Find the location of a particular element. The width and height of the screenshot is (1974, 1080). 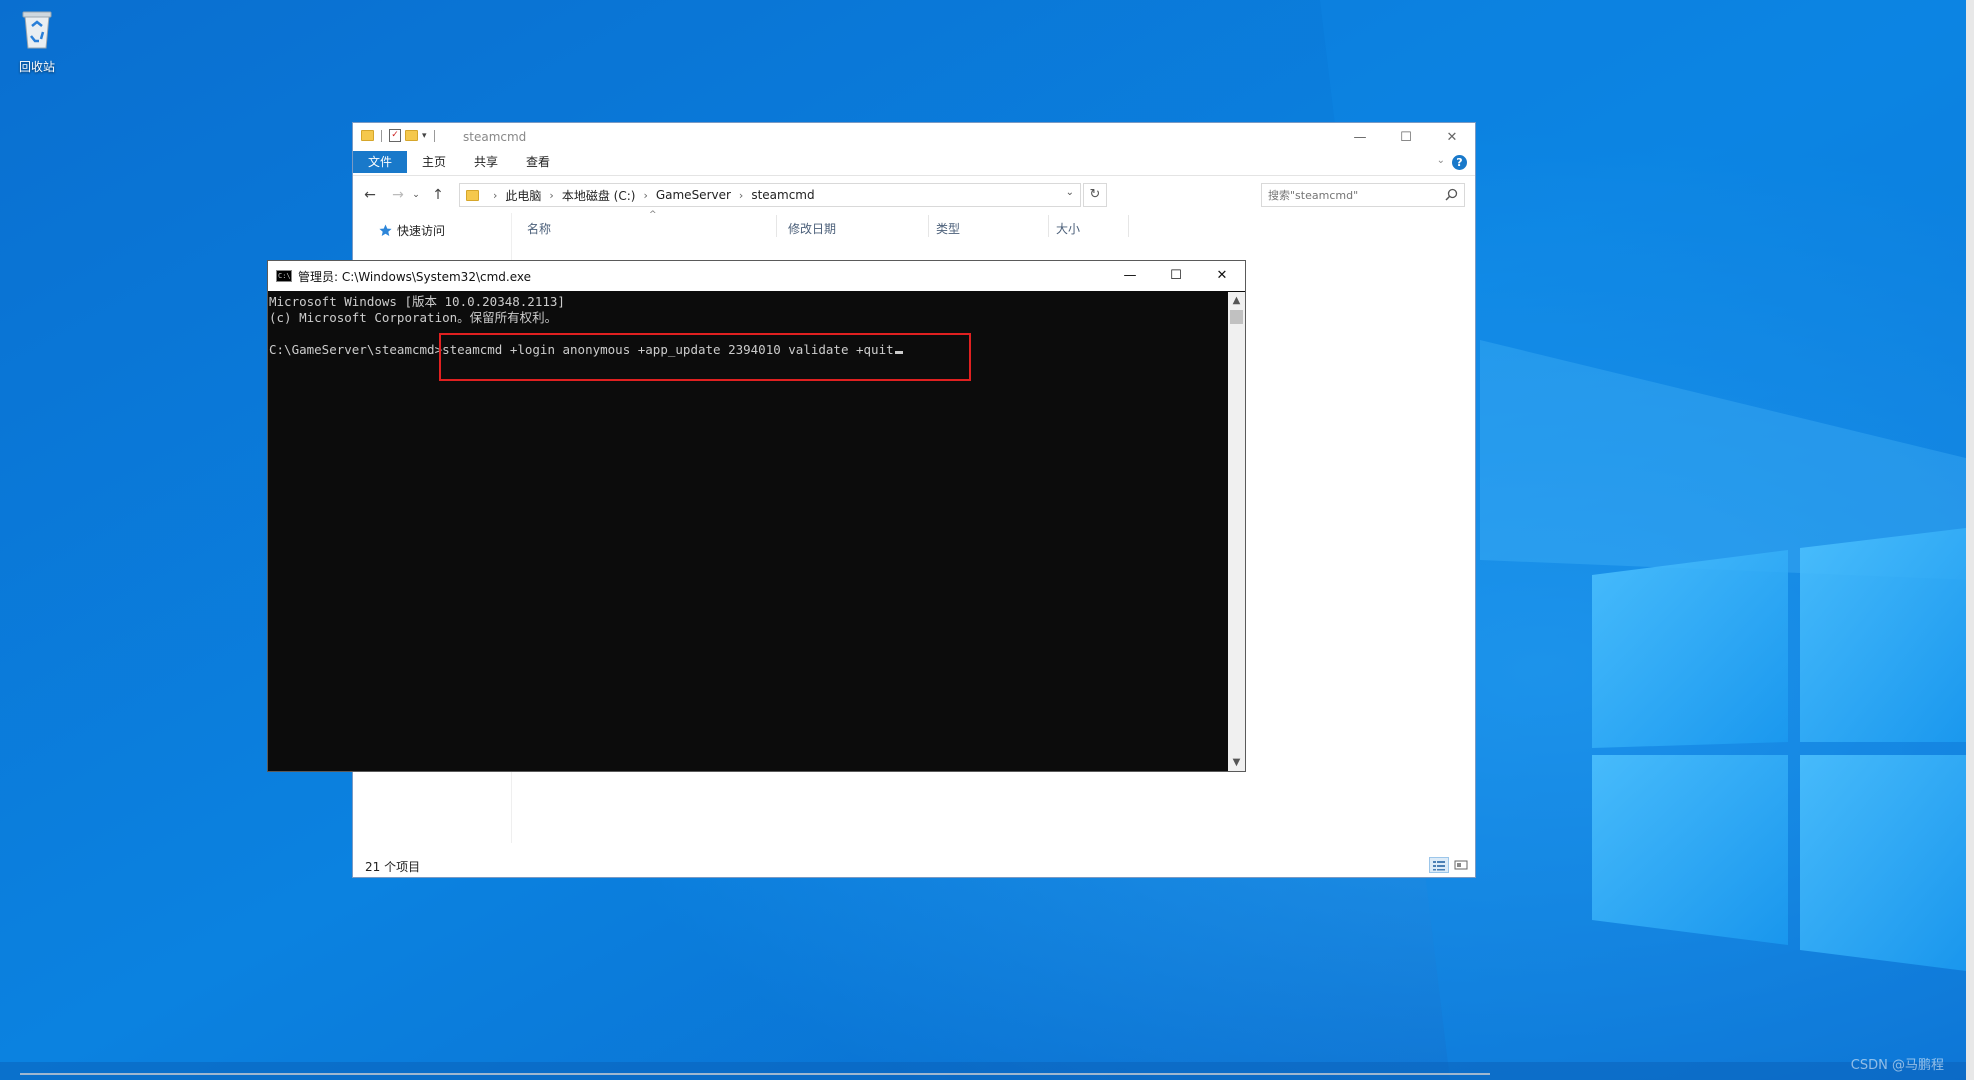

screen-edge is located at coordinates (1970, 540).